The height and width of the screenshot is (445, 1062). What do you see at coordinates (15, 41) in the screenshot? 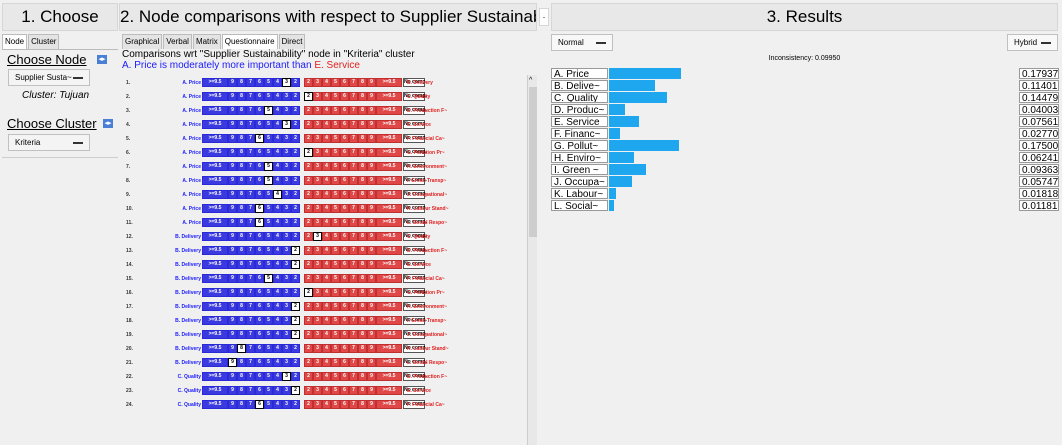
I see `tab-node: Node` at bounding box center [15, 41].